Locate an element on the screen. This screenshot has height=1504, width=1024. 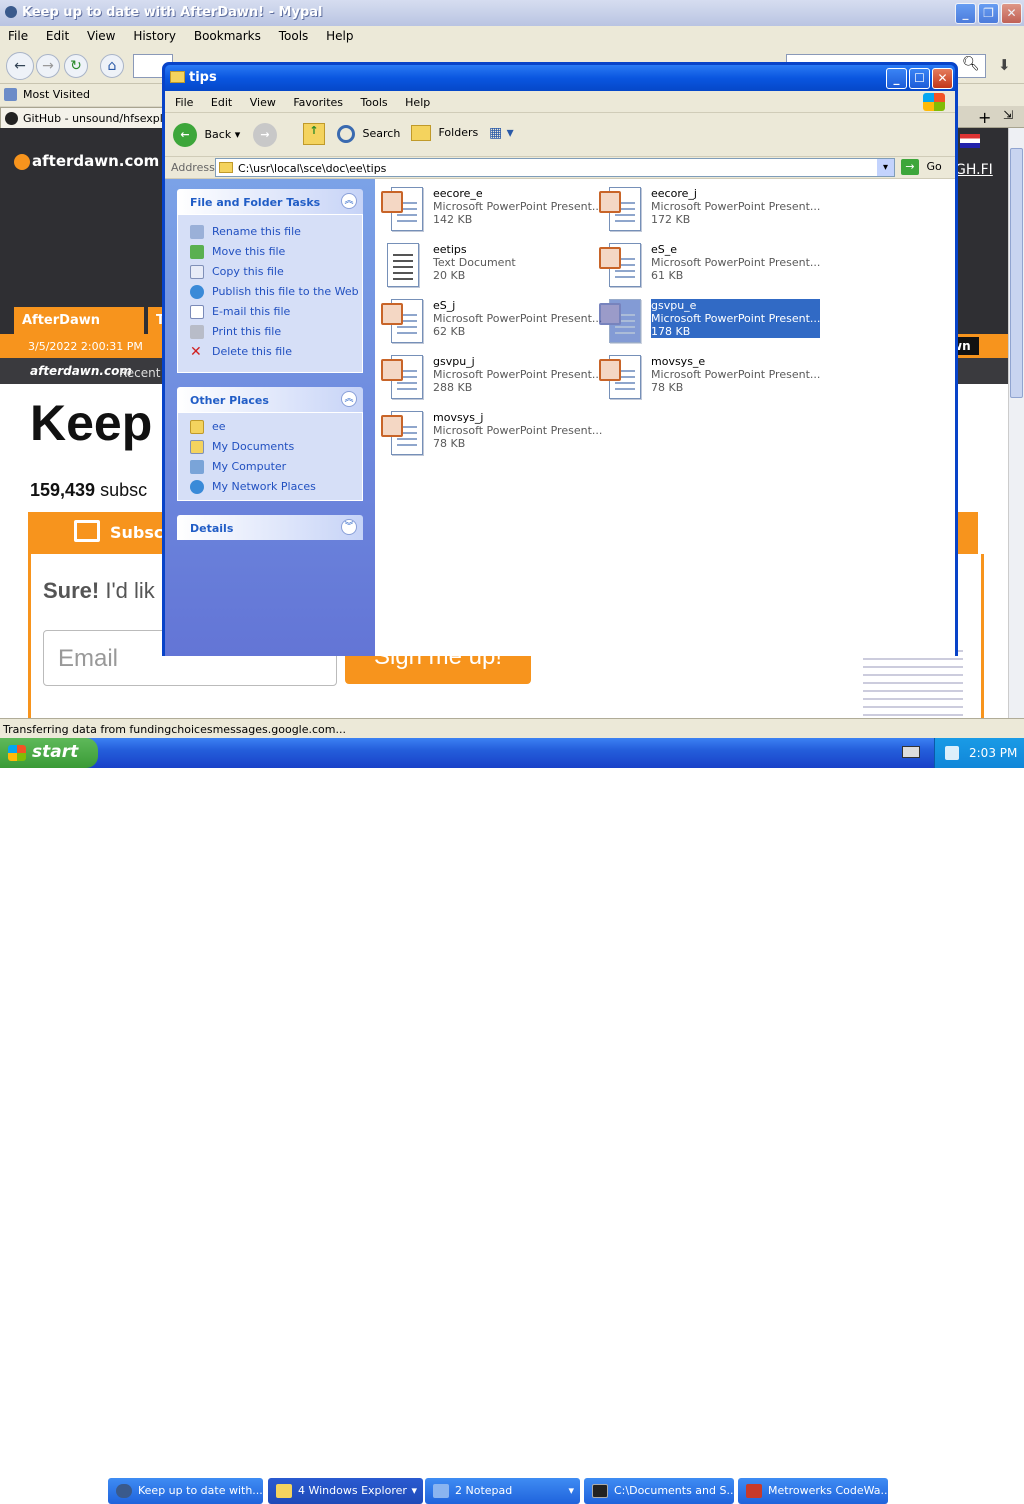
explorer-toolbar: ← Back ▾ → ↑ Search Folders ▦ ▾ is located at coordinates (560, 135).